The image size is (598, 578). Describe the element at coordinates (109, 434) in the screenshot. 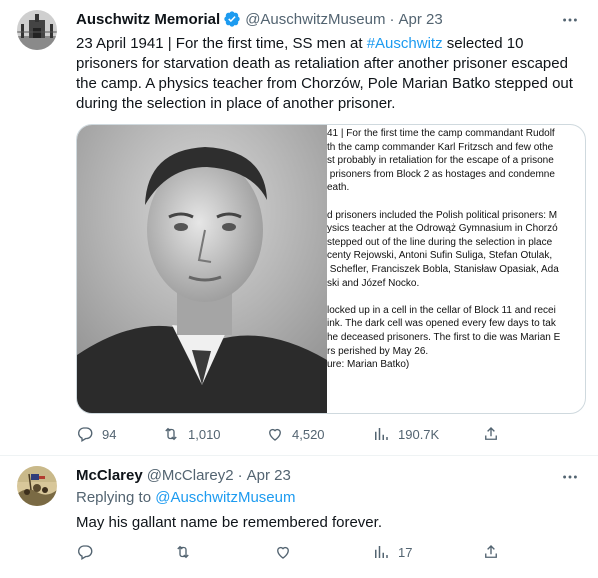

I see `reply-count: 94` at that location.